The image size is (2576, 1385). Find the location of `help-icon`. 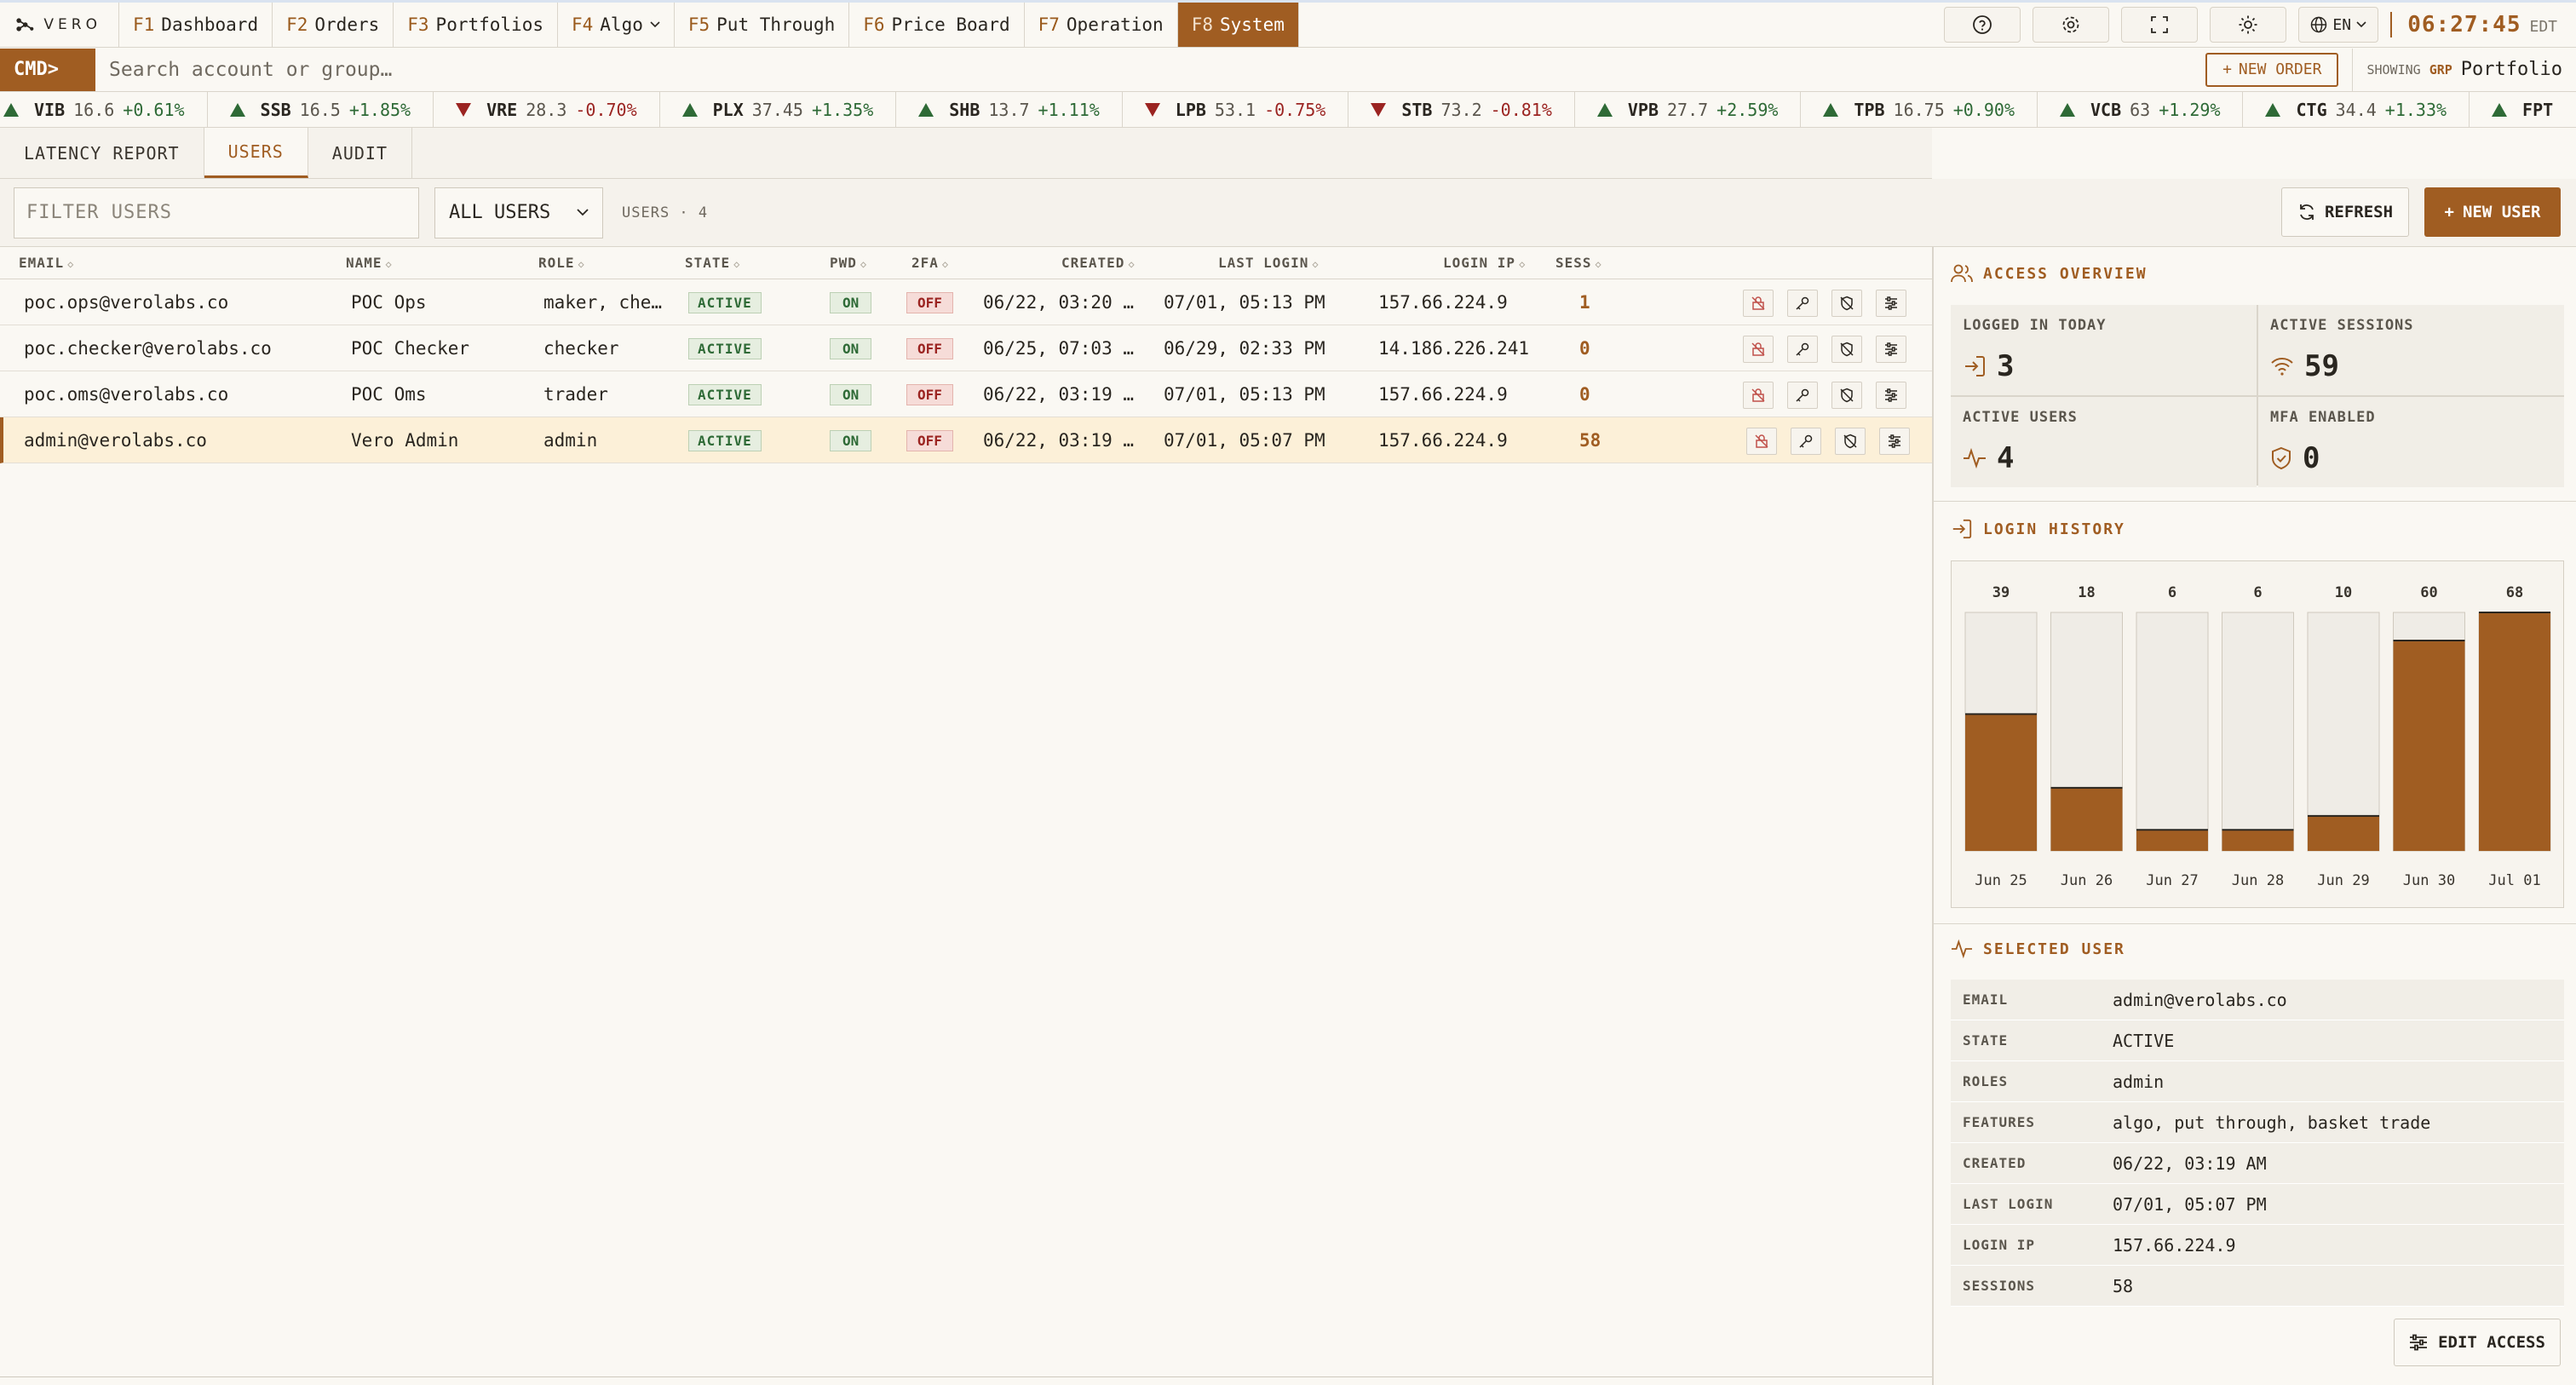

help-icon is located at coordinates (1983, 24).